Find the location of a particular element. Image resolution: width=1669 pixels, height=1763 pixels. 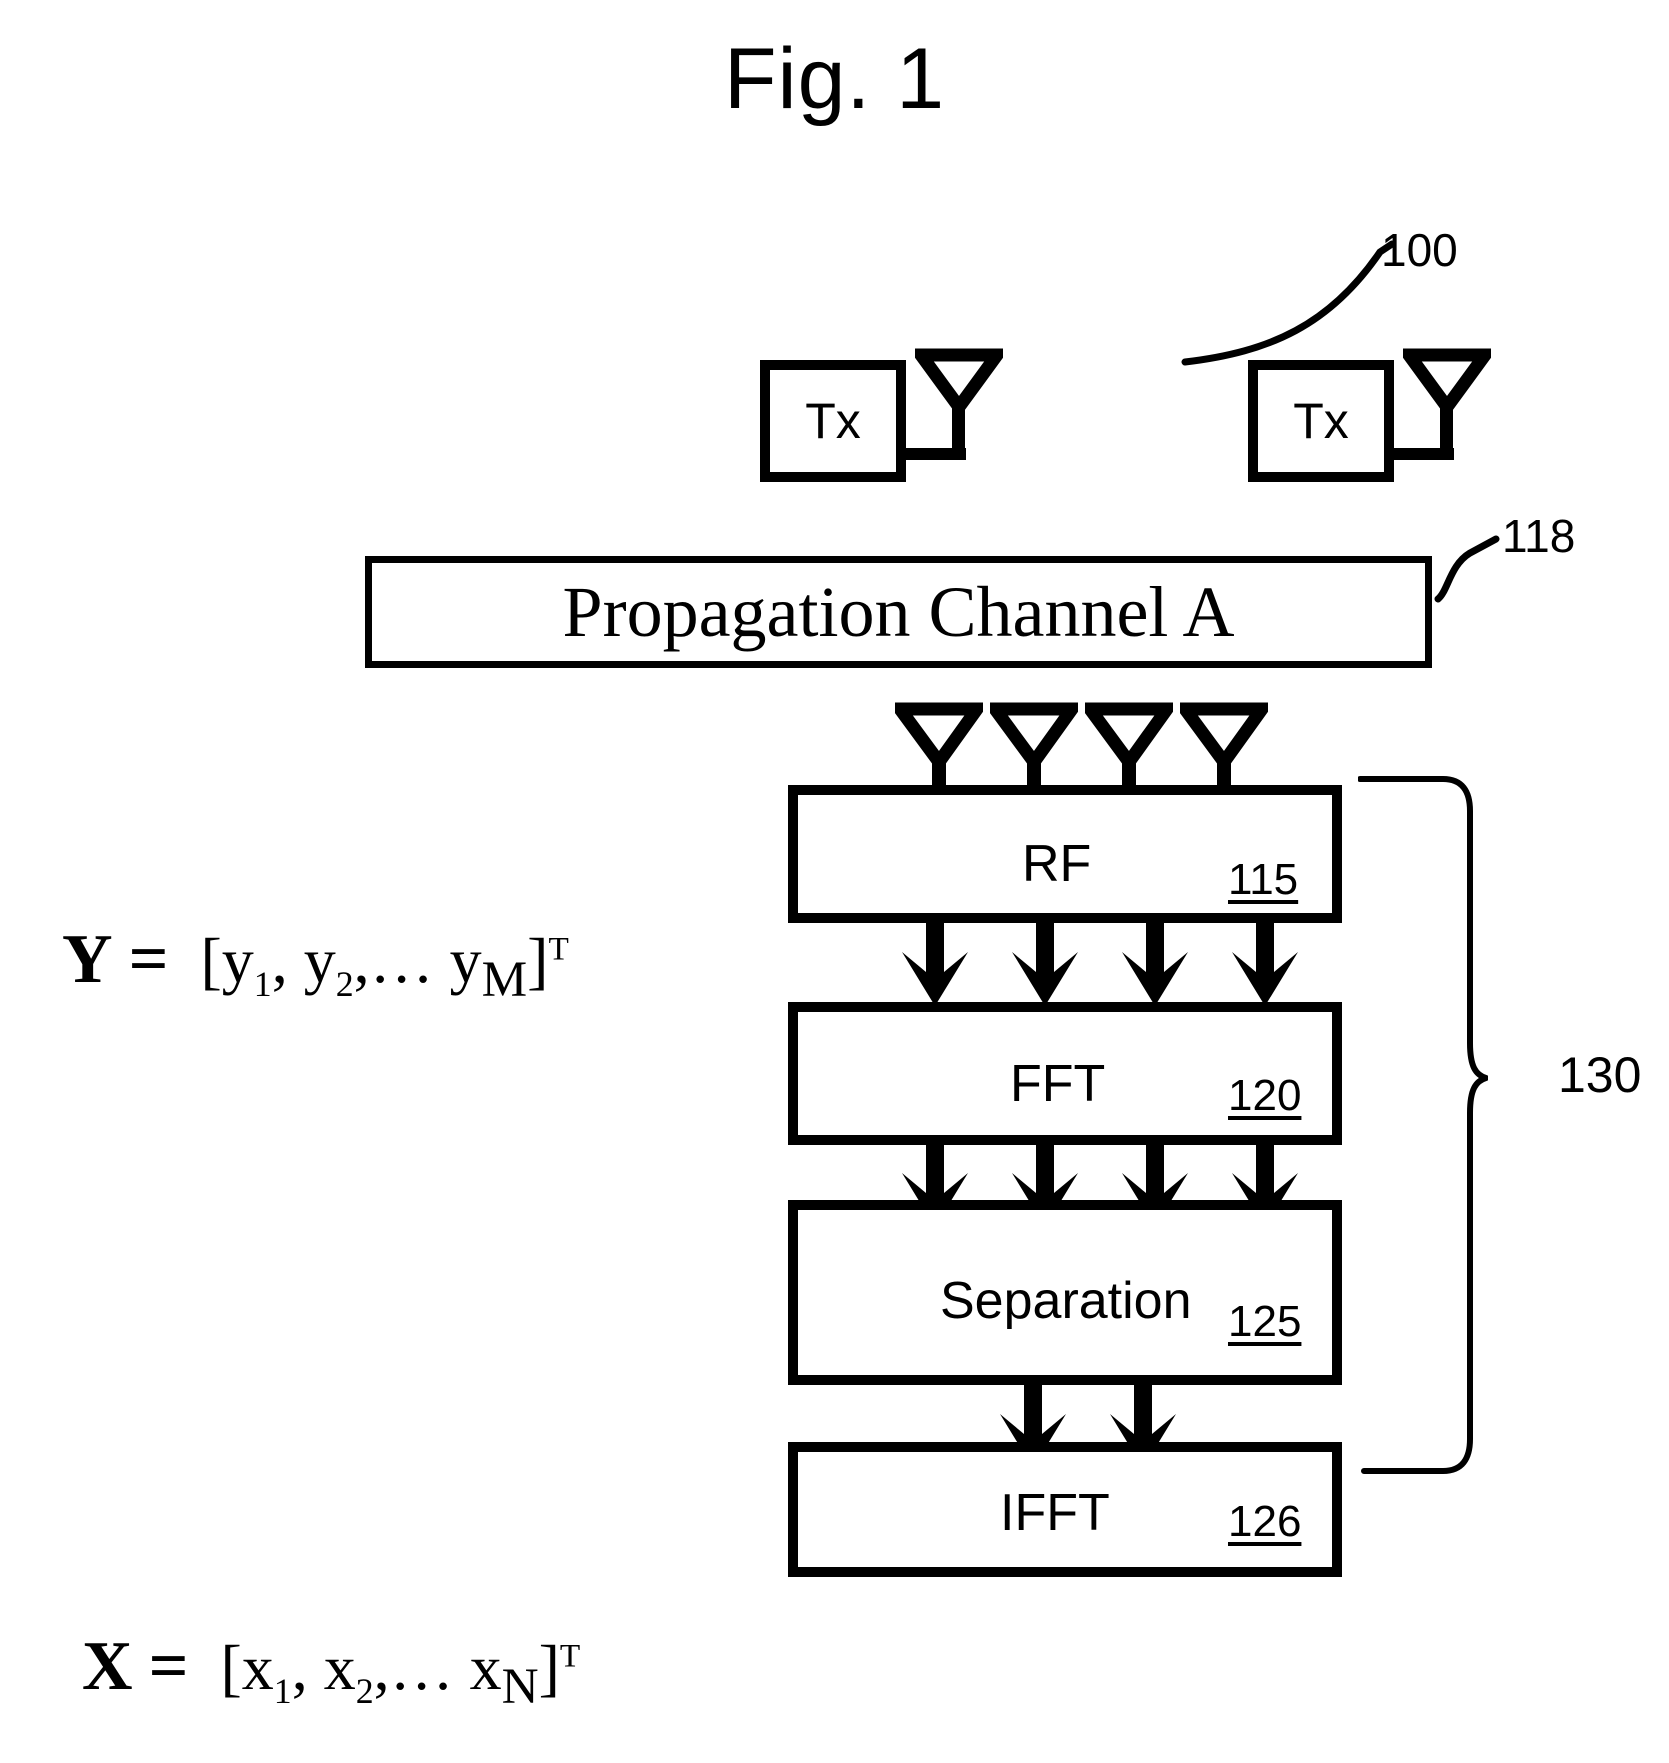

equation-X-vector: X is located at coordinates (107, 1666).